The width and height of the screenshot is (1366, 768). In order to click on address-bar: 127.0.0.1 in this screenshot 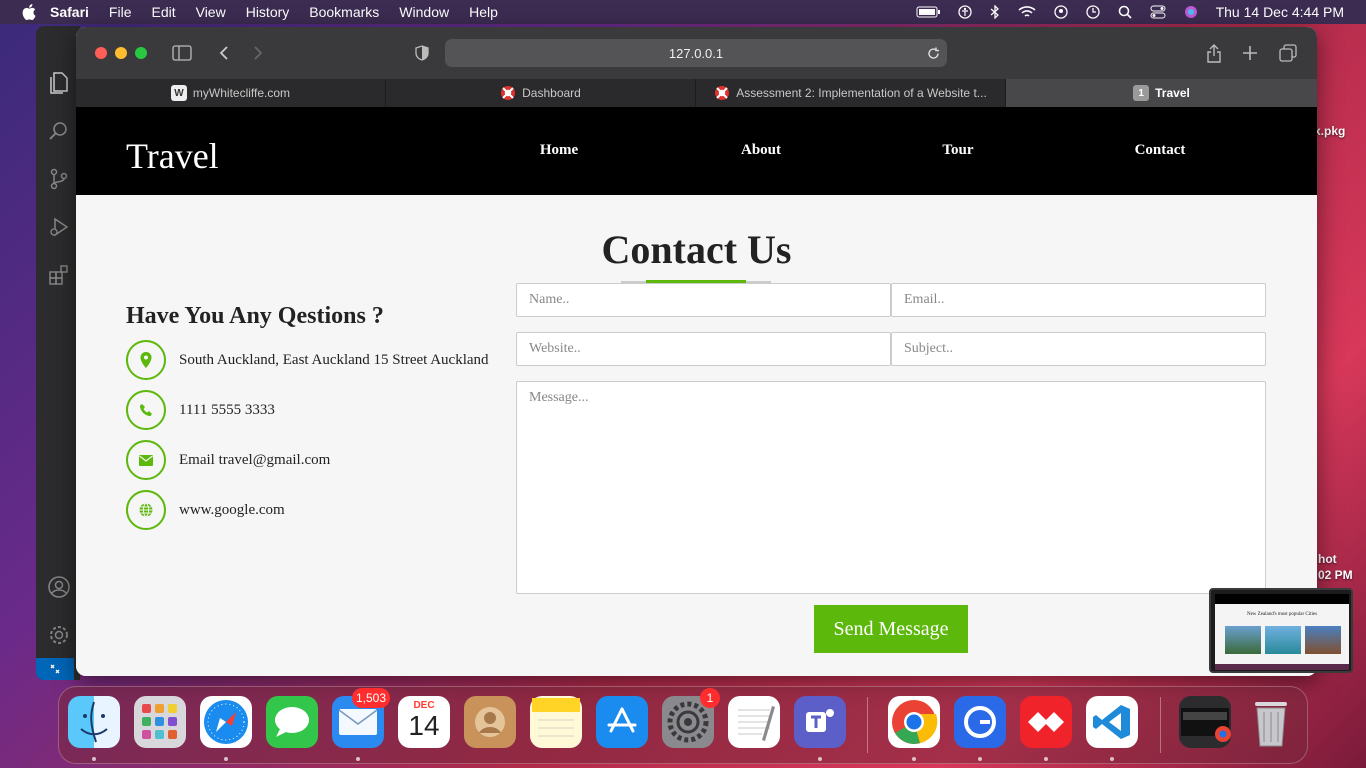, I will do `click(696, 53)`.